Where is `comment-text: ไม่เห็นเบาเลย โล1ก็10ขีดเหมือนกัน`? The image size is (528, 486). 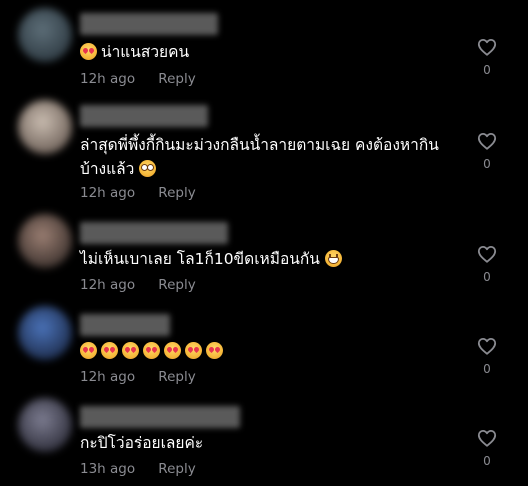
comment-text: ไม่เห็นเบาเลย โล1ก็10ขีดเหมือนกัน is located at coordinates (270, 259).